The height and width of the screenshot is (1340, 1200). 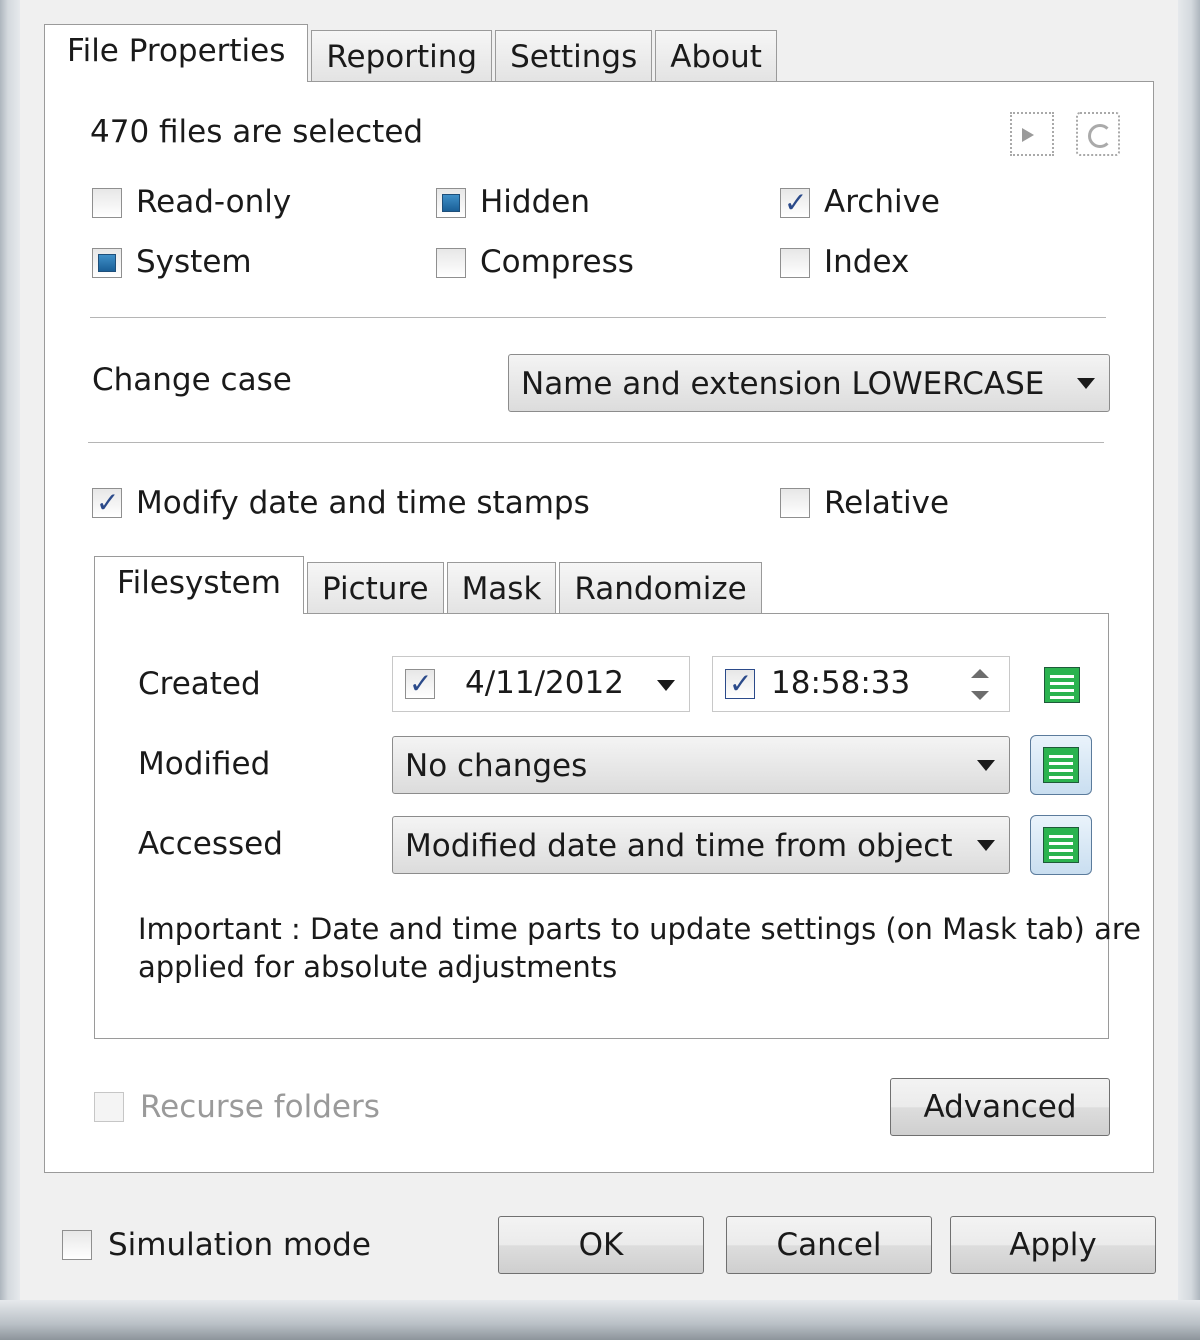 What do you see at coordinates (841, 683) in the screenshot?
I see `created-time-value: 18:58:33` at bounding box center [841, 683].